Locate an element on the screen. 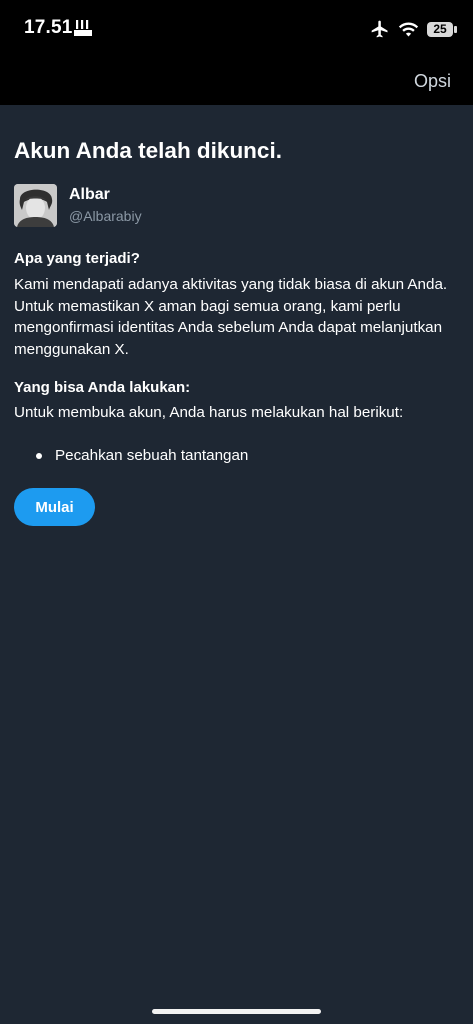 This screenshot has width=473, height=1024. what-happened-heading: Apa yang terjadi? is located at coordinates (77, 258).